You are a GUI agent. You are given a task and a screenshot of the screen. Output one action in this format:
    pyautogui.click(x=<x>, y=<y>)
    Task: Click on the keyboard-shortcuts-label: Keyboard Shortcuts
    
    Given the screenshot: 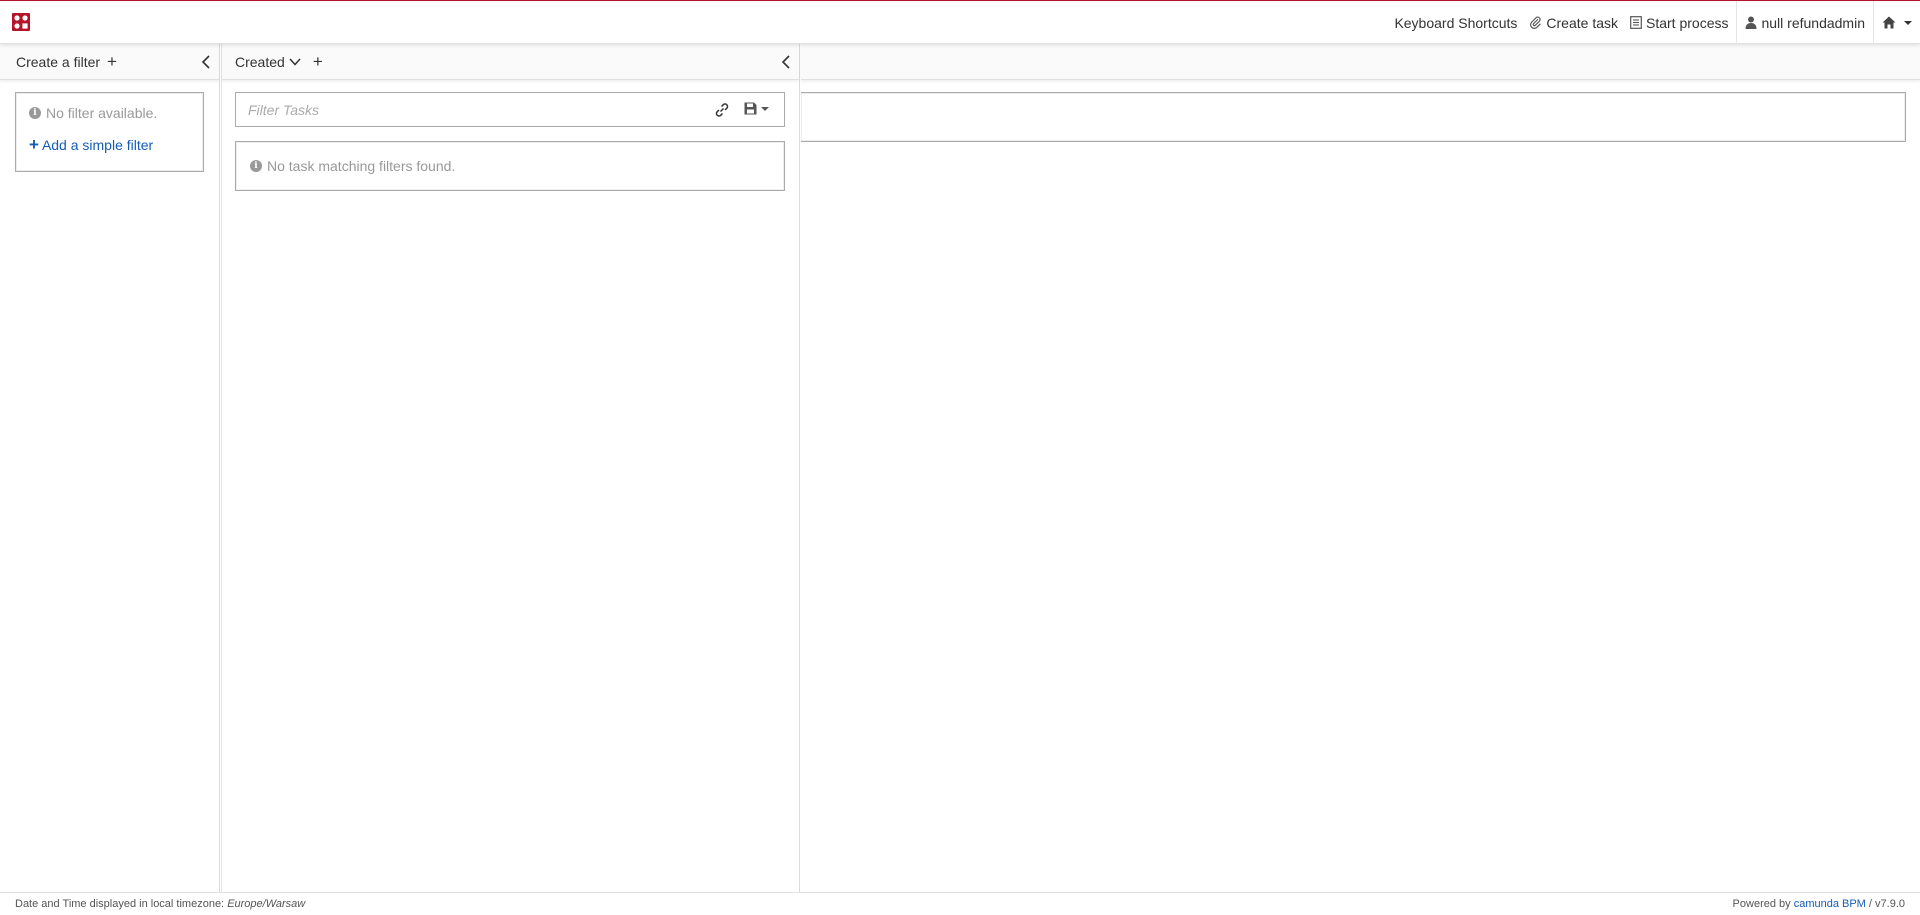 What is the action you would take?
    pyautogui.click(x=1456, y=22)
    